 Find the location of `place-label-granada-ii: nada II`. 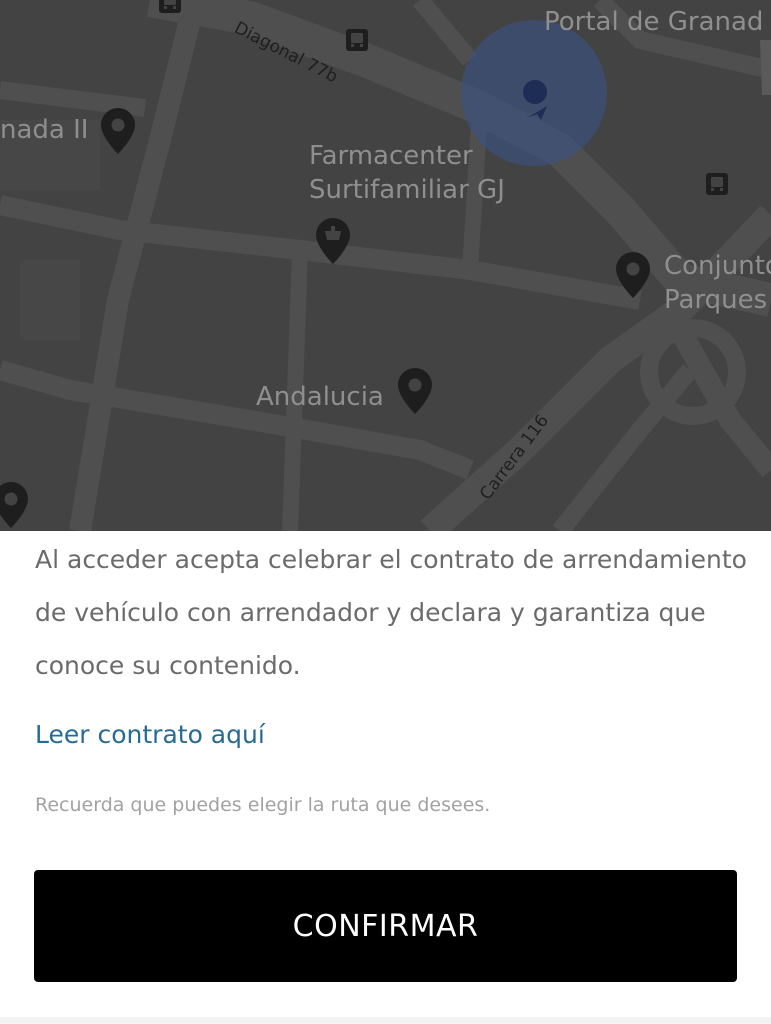

place-label-granada-ii: nada II is located at coordinates (44, 130).